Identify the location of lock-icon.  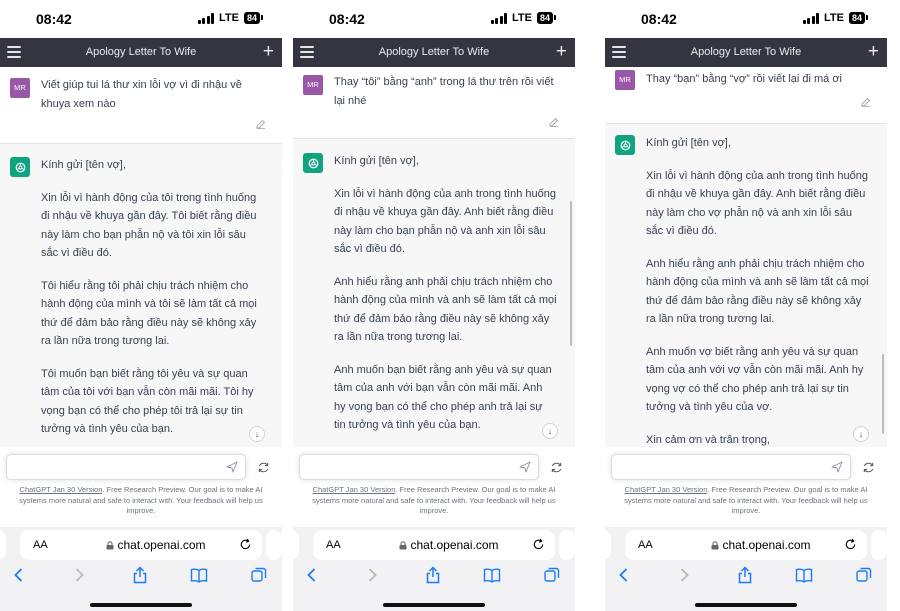
(403, 545).